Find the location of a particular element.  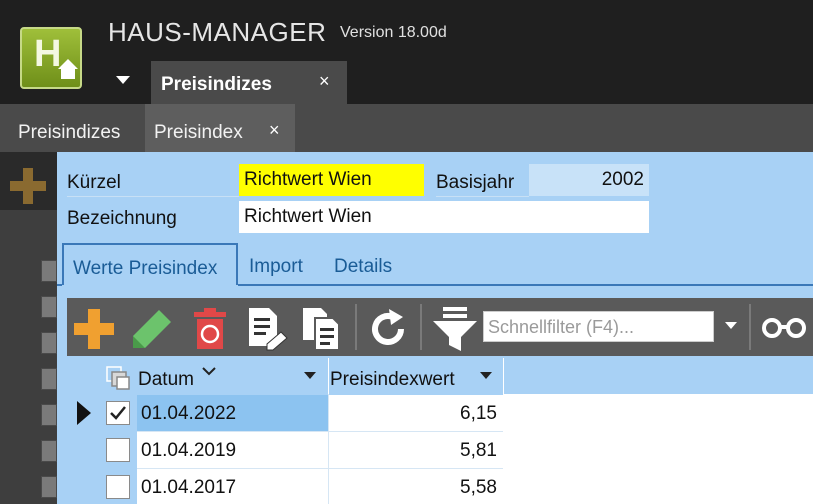

table-cell-datum: 01.04.2019 is located at coordinates (232, 450).